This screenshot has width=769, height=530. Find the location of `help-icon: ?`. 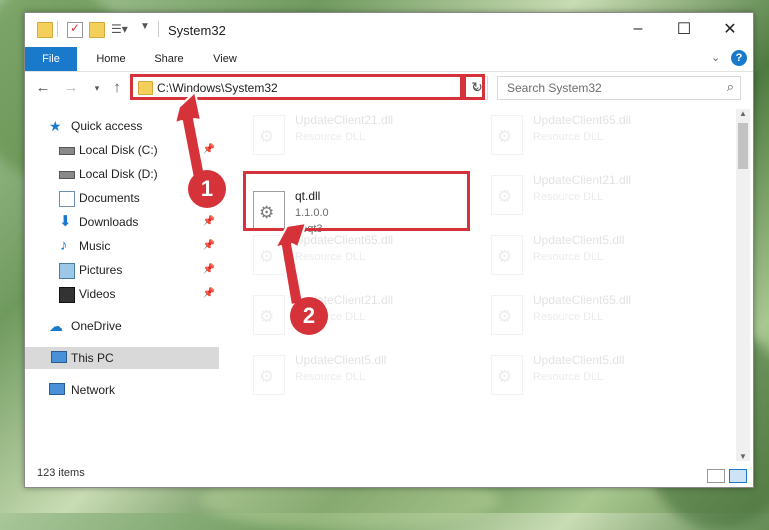

help-icon: ? is located at coordinates (739, 58).